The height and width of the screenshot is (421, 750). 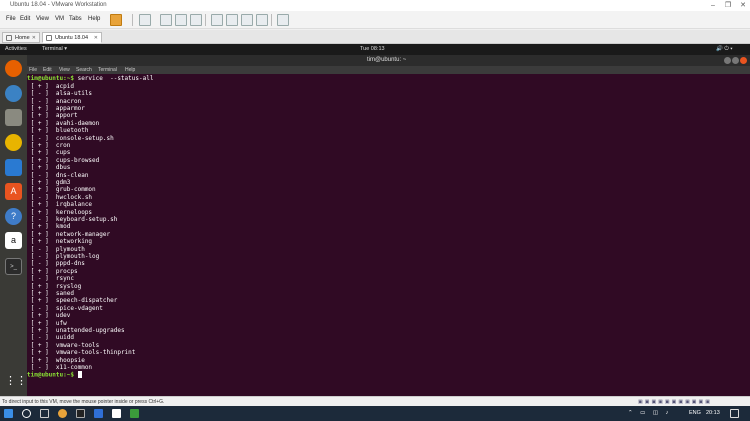 What do you see at coordinates (26, 413) in the screenshot?
I see `cortana-search-icon` at bounding box center [26, 413].